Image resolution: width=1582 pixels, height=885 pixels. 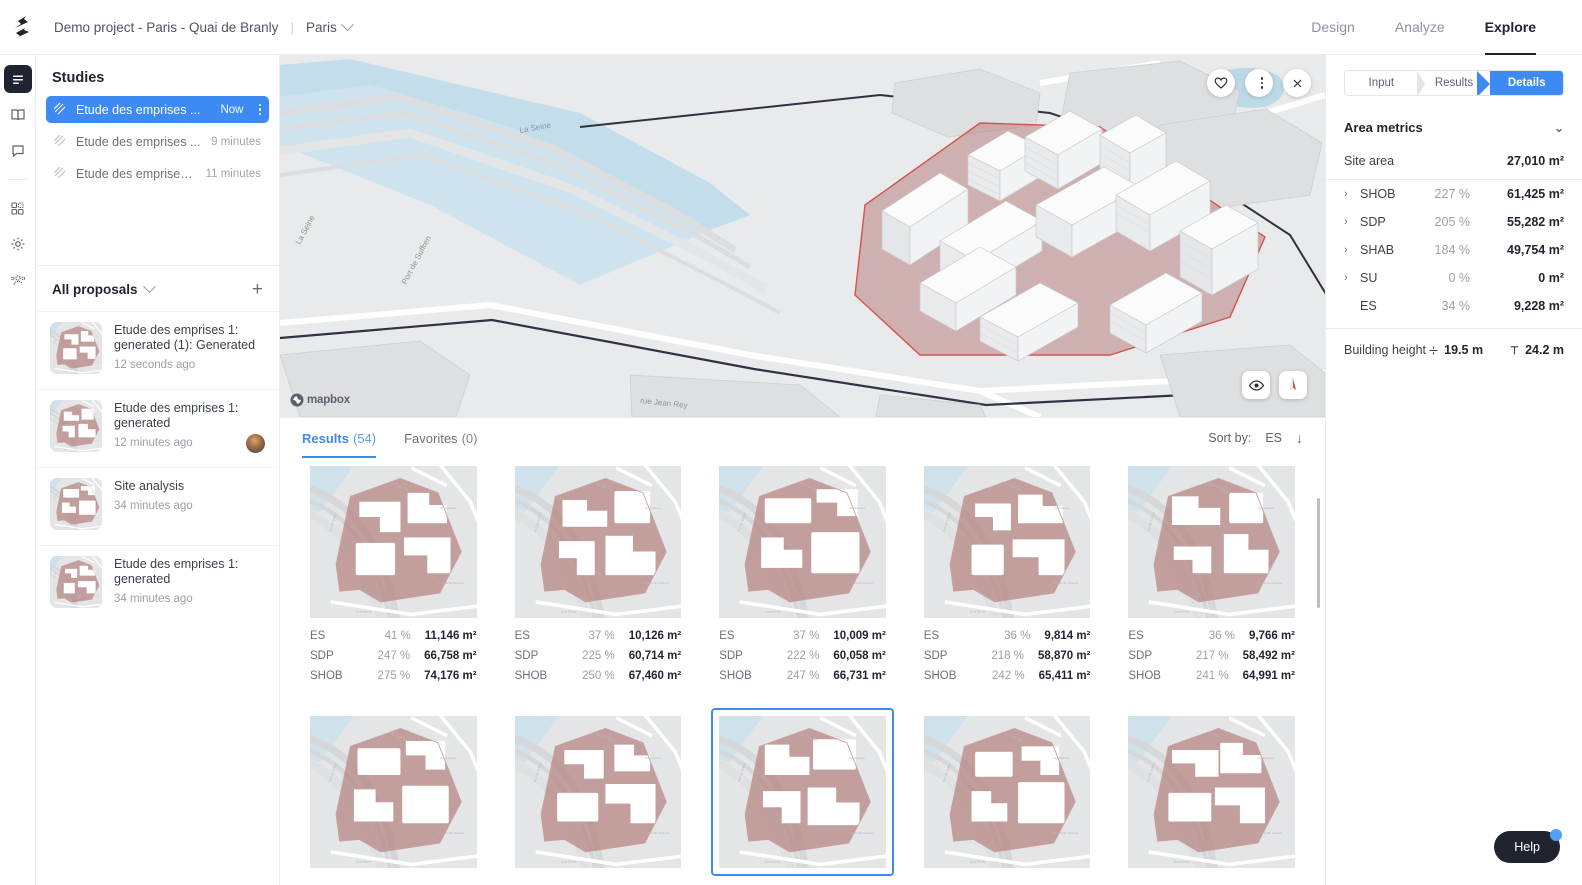 I want to click on breadcrumb-project-name: Demo project - Paris - Quai de Branly, so click(x=166, y=27).